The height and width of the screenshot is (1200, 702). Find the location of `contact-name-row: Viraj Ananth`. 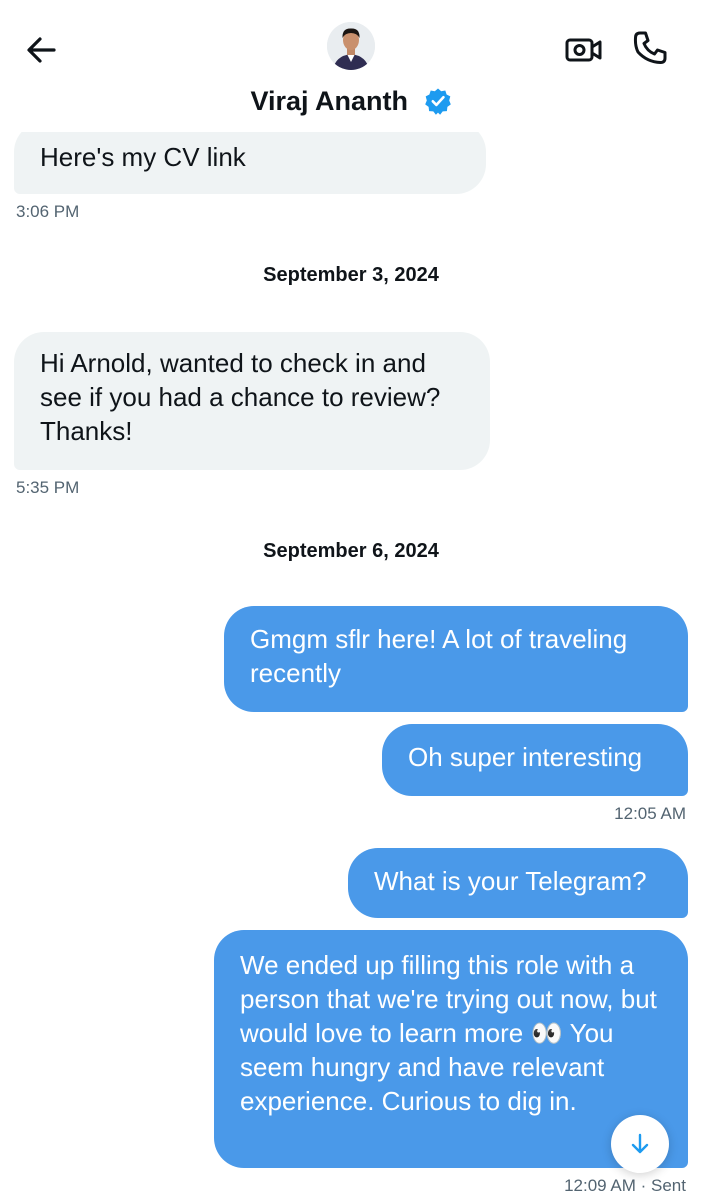

contact-name-row: Viraj Ananth is located at coordinates (351, 101).